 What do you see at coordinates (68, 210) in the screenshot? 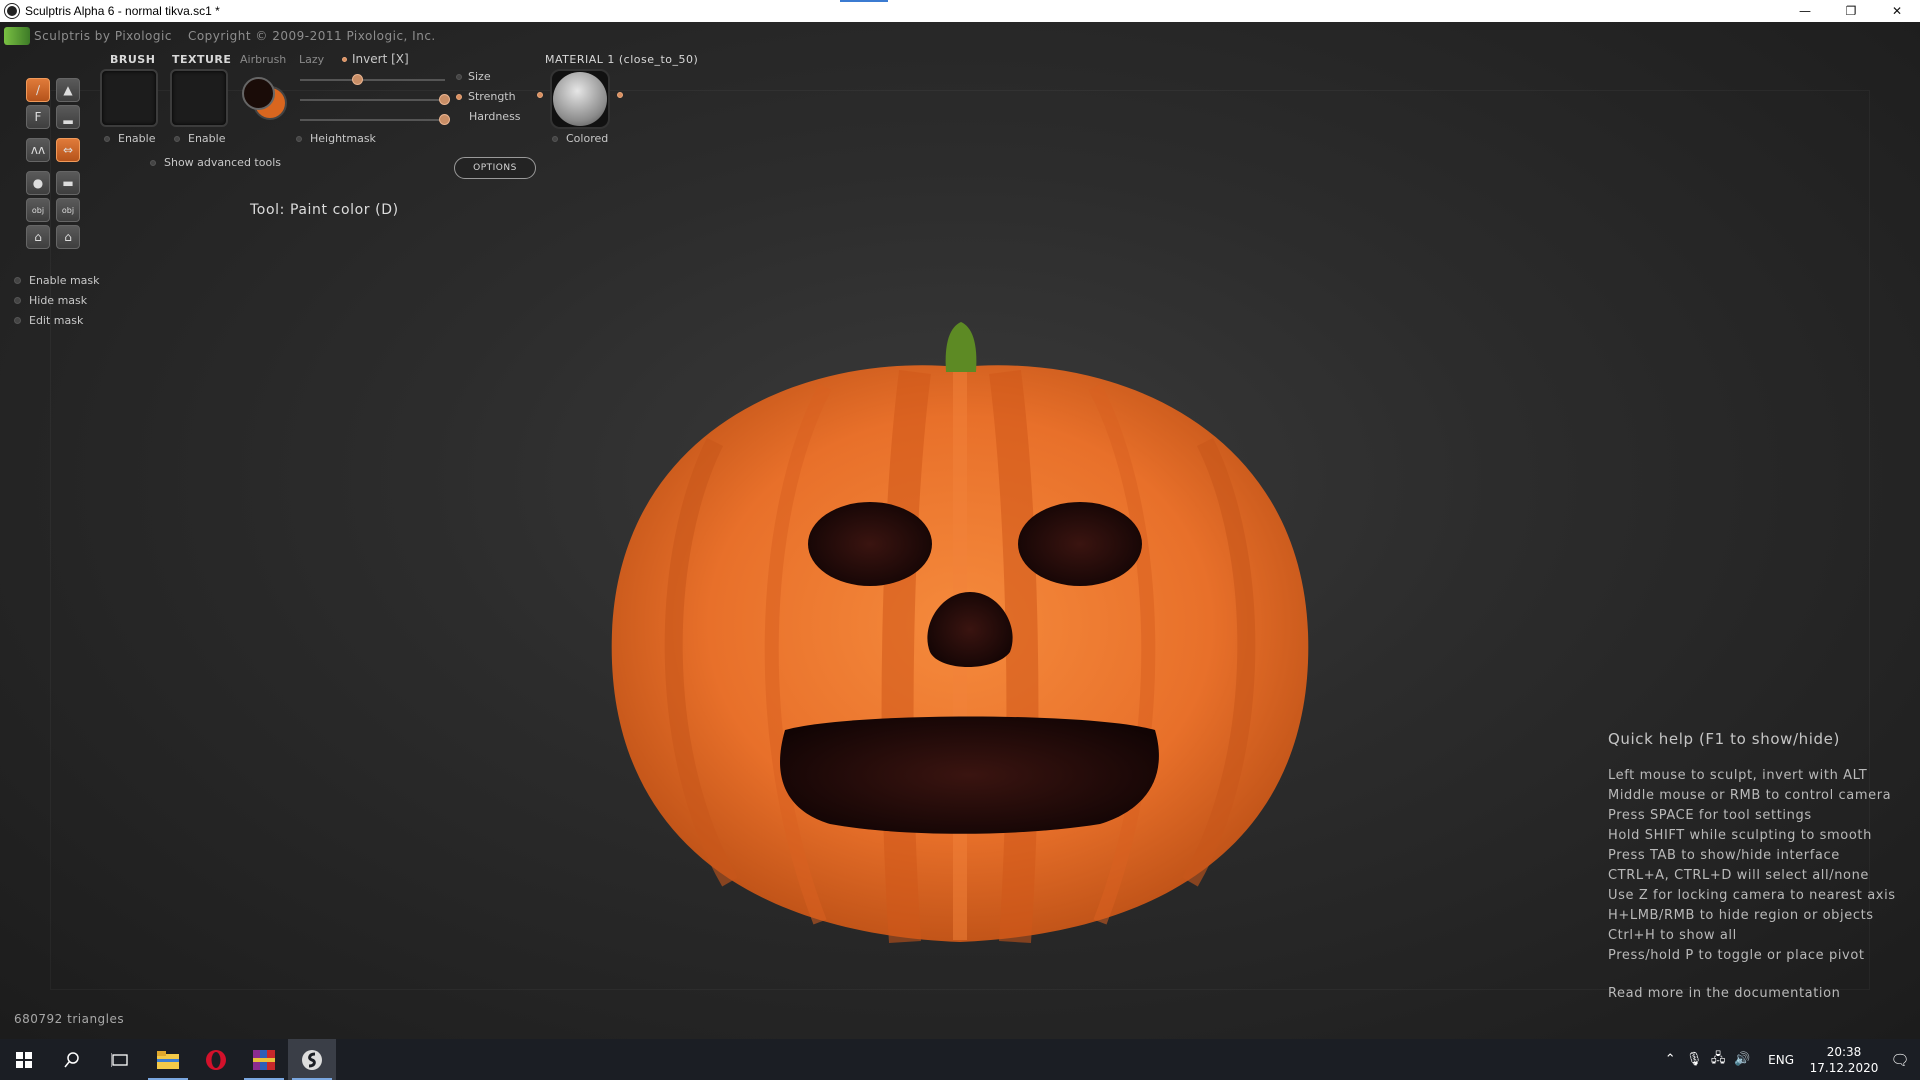
I see `export-obj-icon: obj` at bounding box center [68, 210].